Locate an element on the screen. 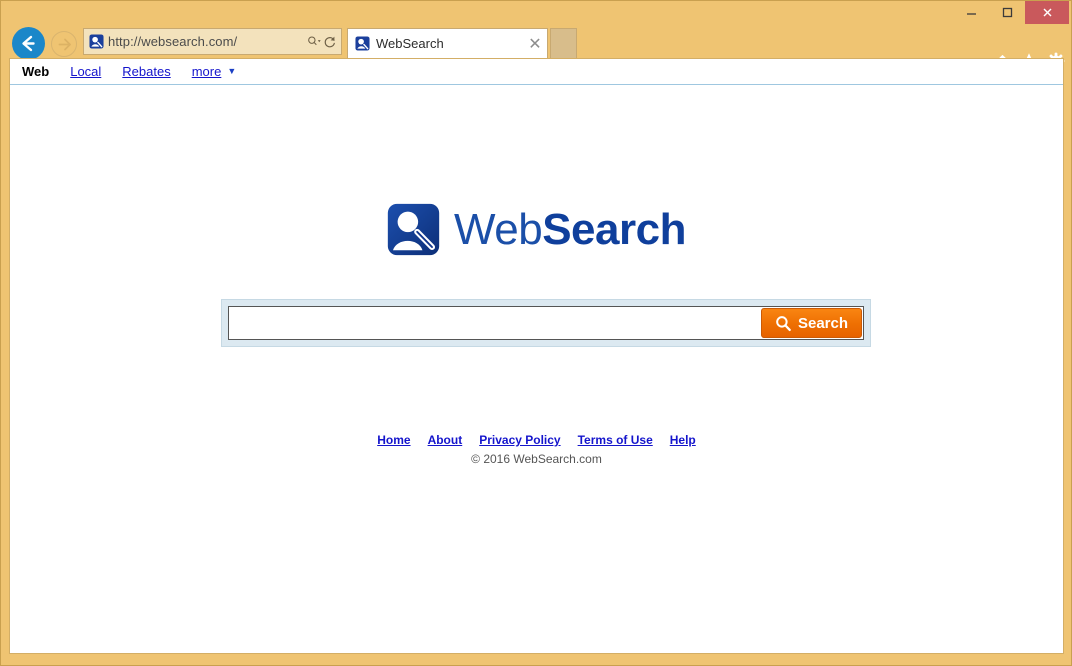 Image resolution: width=1072 pixels, height=666 pixels. footer-link-home: Home is located at coordinates (393, 440).